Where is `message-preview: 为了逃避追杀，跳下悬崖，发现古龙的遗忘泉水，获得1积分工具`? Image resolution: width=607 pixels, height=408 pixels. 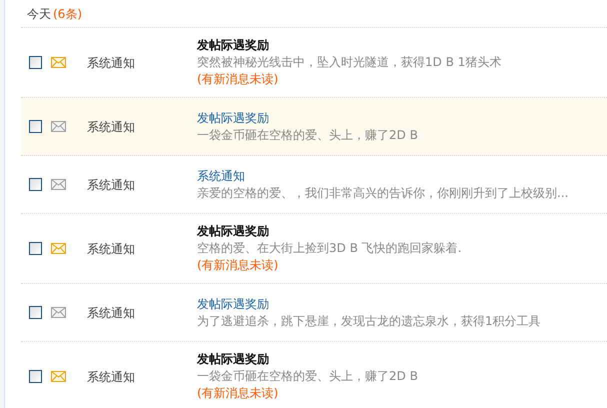 message-preview: 为了逃避追杀，跳下悬崖，发现古龙的遗忘泉水，获得1积分工具 is located at coordinates (369, 321).